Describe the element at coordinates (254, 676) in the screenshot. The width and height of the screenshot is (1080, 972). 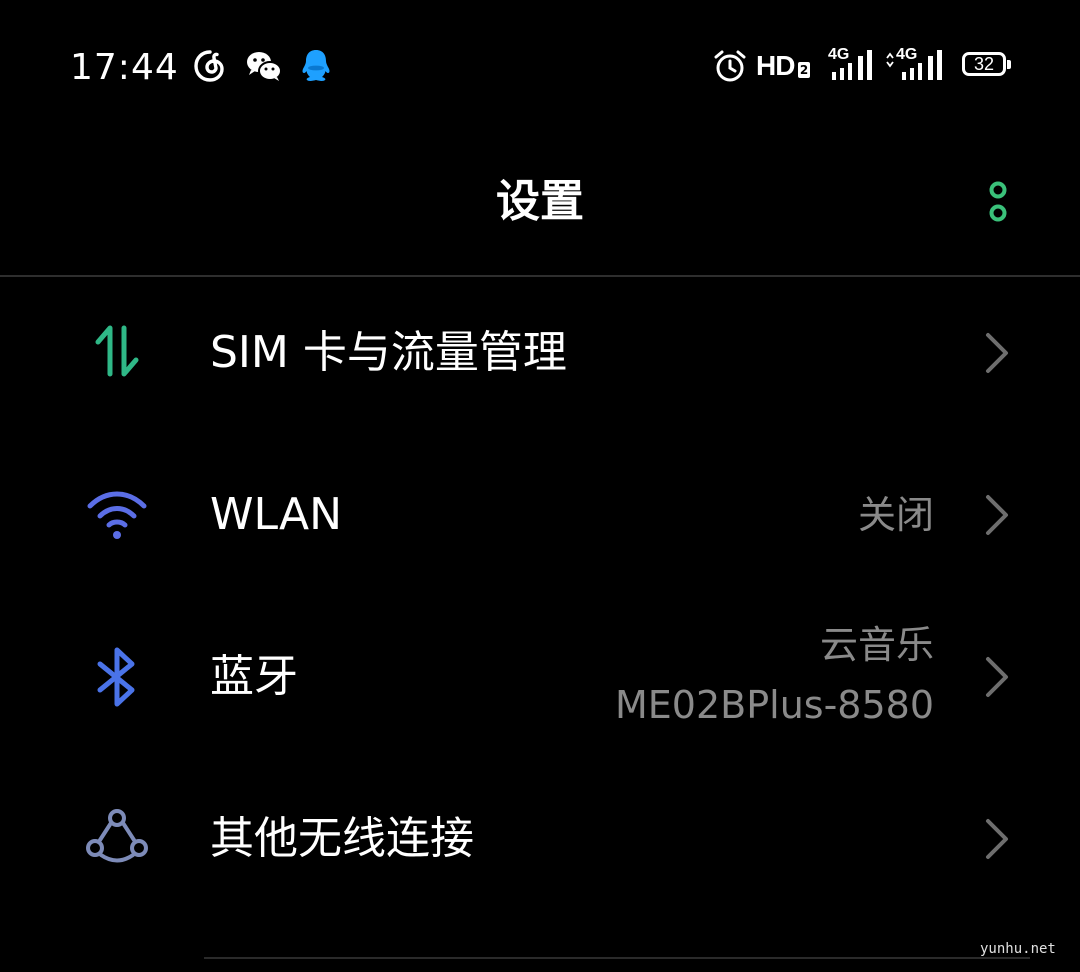
I see `settings-item-label: 蓝牙` at that location.